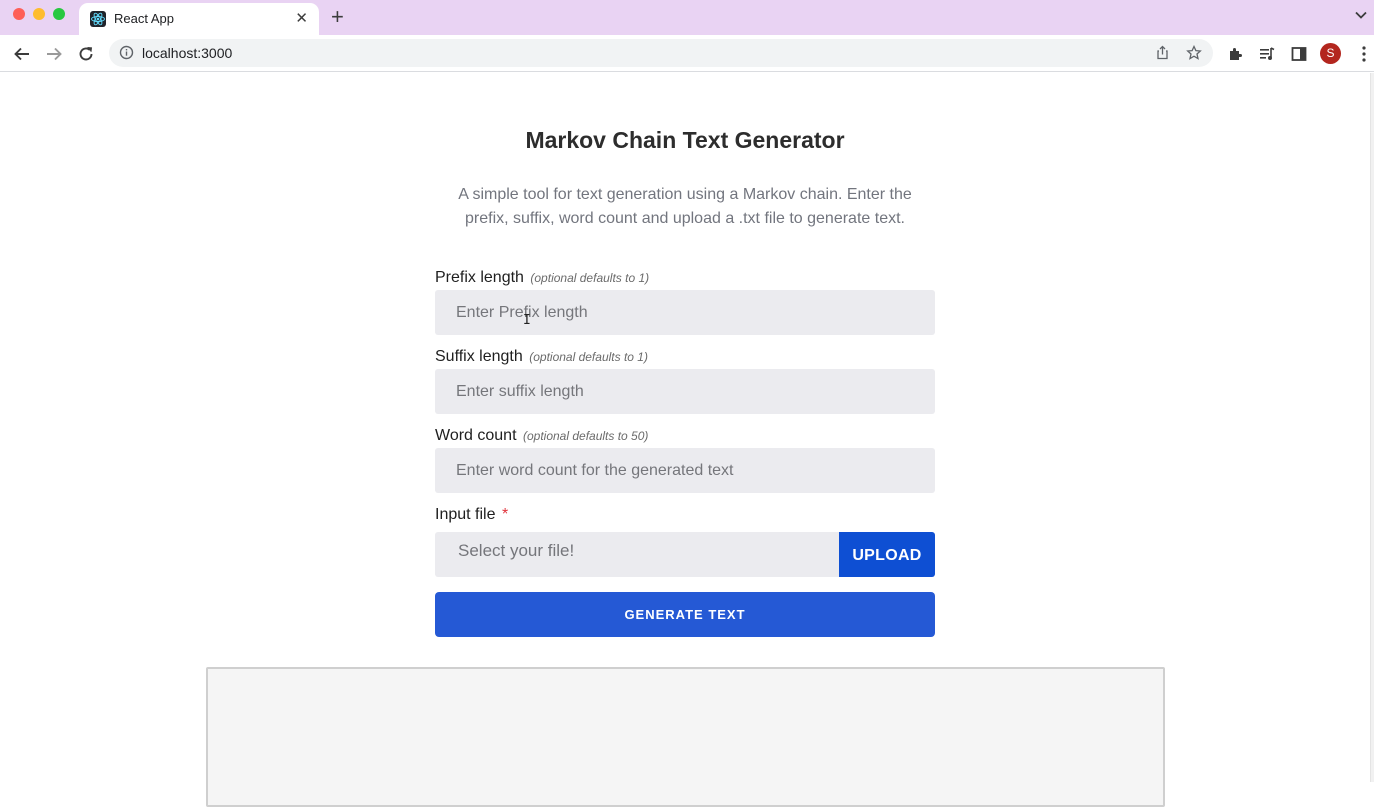 This screenshot has height=807, width=1374. Describe the element at coordinates (685, 140) in the screenshot. I see `page-title: Markov Chain Text Generator` at that location.